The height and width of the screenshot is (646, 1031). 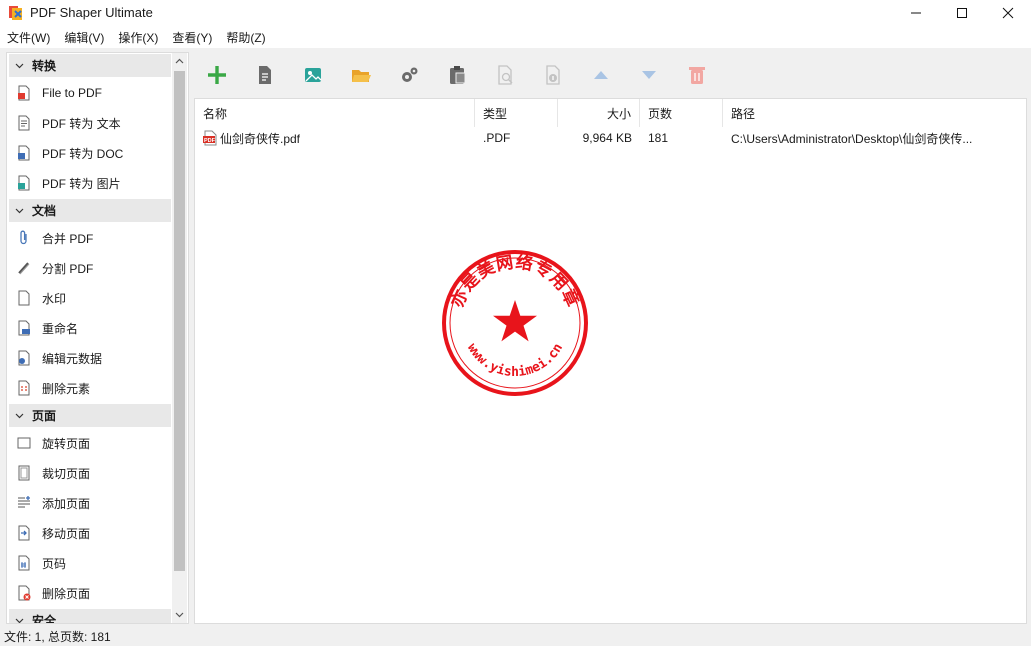 I want to click on sidebar-item-label: 分割 PDF, so click(x=68, y=268).